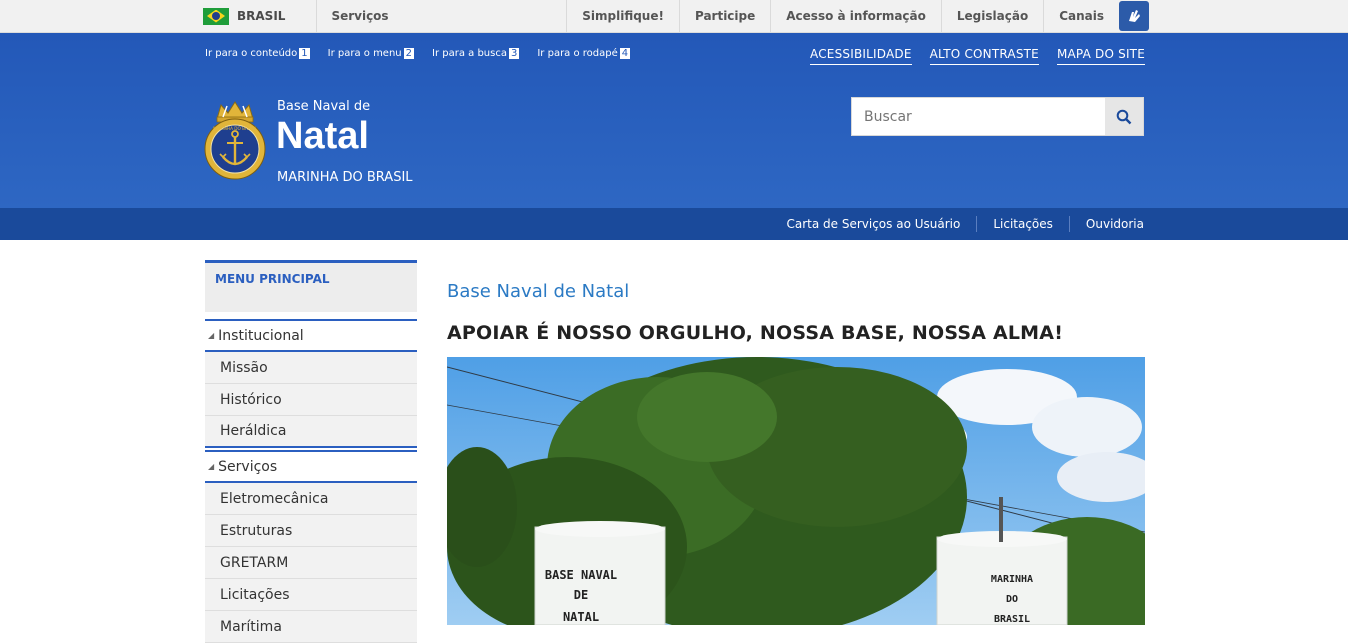 This screenshot has height=643, width=1348. I want to click on svg-text: DE, so click(581, 595).